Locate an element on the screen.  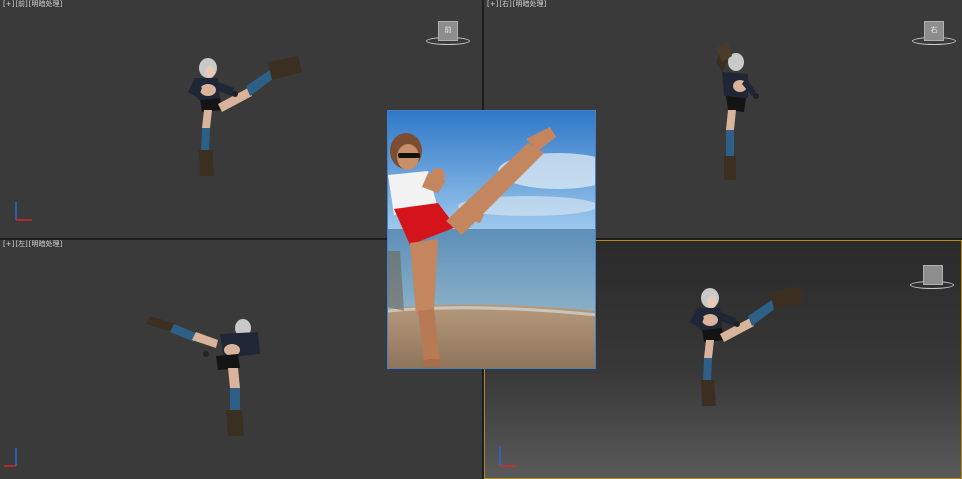
viewcube-label: 右 is located at coordinates (934, 30).